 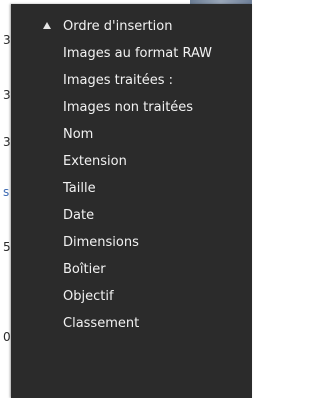 What do you see at coordinates (128, 107) in the screenshot?
I see `menu-item-label: Images non traitées` at bounding box center [128, 107].